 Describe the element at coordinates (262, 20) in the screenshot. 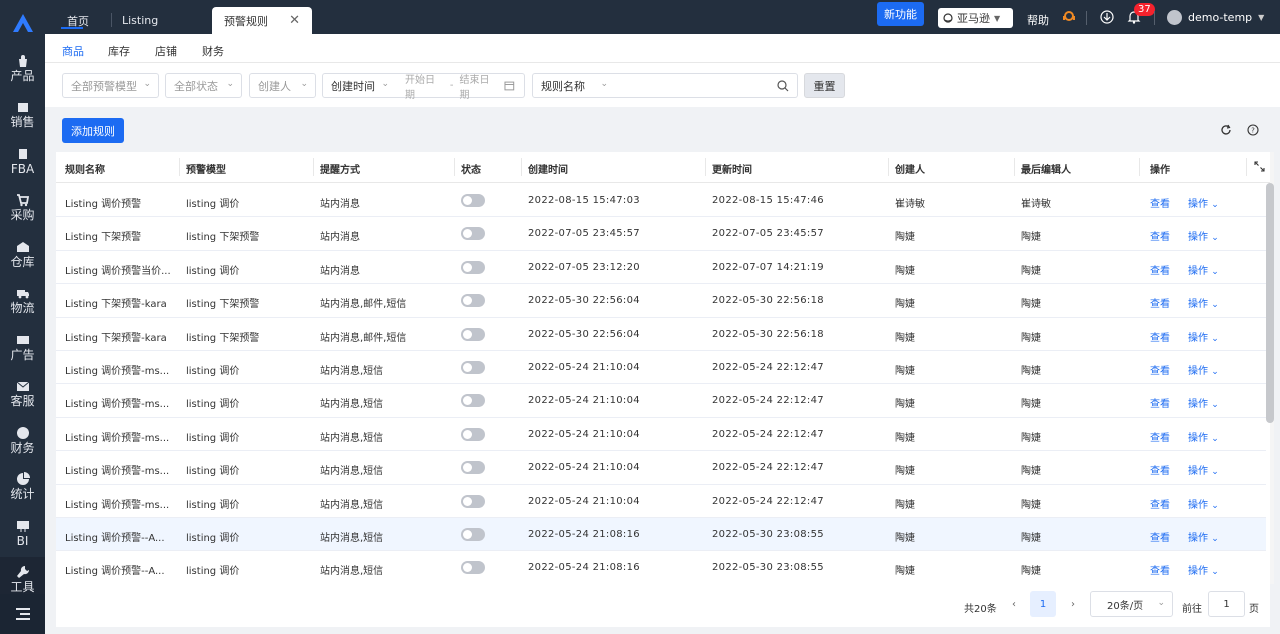

I see `tab-alert-rules: 预警规则 ✕` at that location.